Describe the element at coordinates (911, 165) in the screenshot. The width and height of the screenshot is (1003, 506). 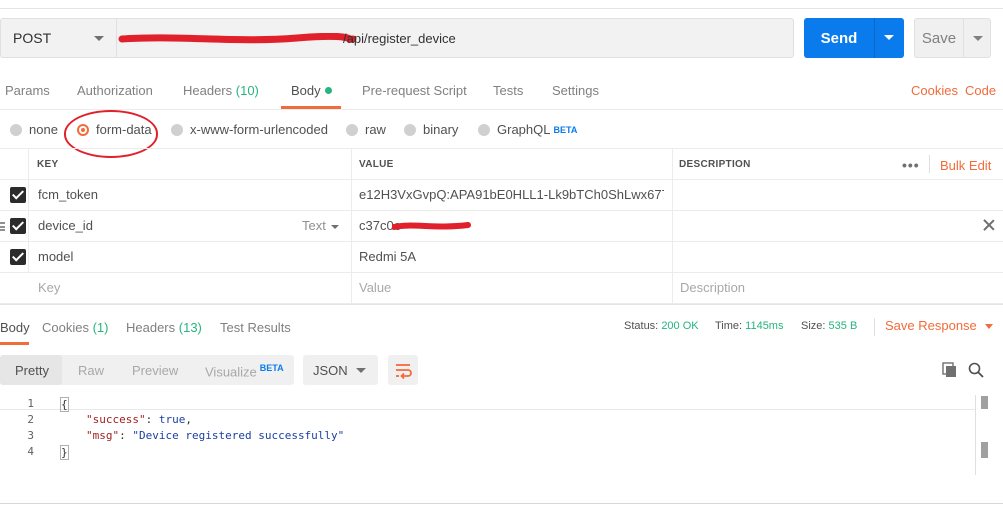
I see `more-options-icon: •••` at that location.